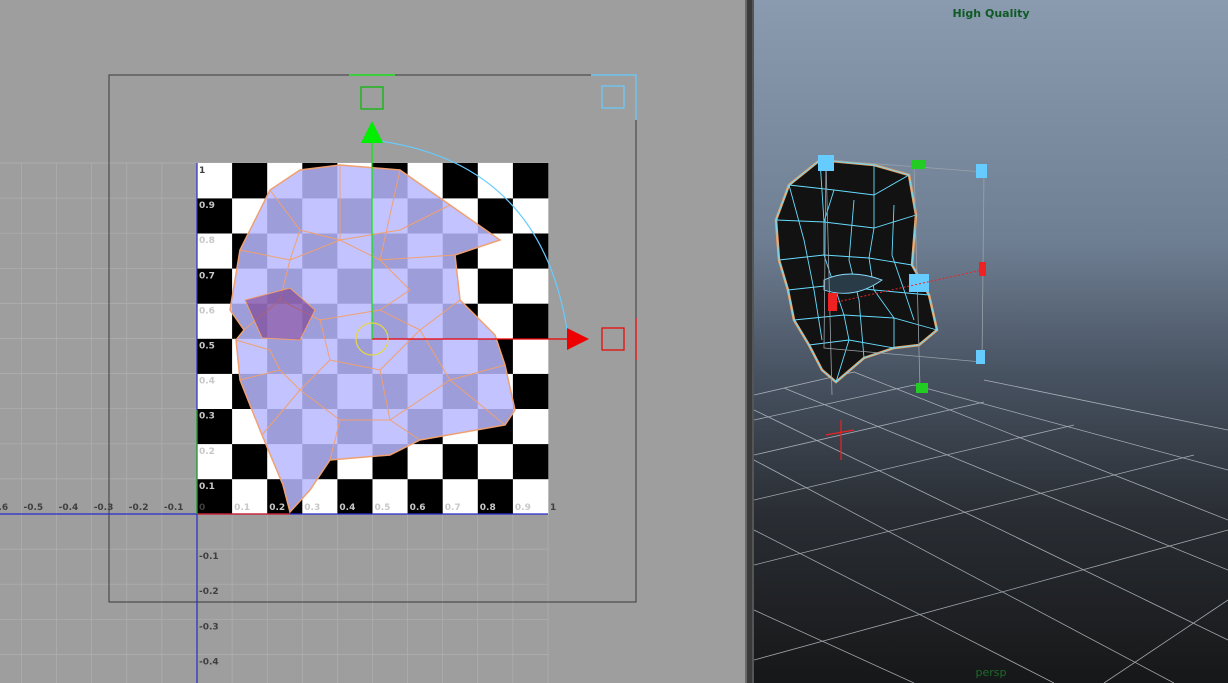  I want to click on v-tick-label: 1, so click(202, 171).